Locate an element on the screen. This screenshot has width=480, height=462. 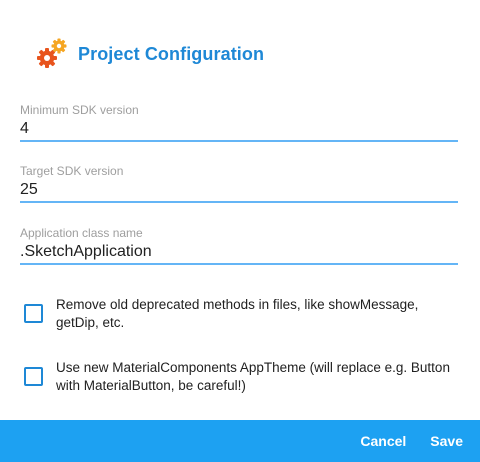
dialog-action-bar: Cancel Save is located at coordinates (240, 441).